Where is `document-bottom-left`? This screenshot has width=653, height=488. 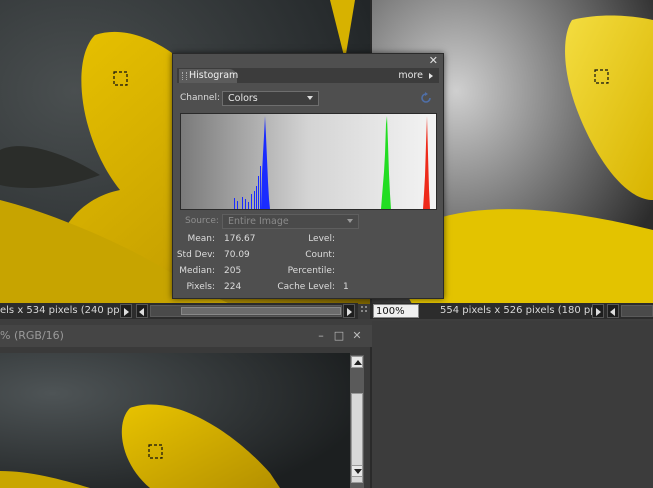
document-bottom-left is located at coordinates (175, 420).